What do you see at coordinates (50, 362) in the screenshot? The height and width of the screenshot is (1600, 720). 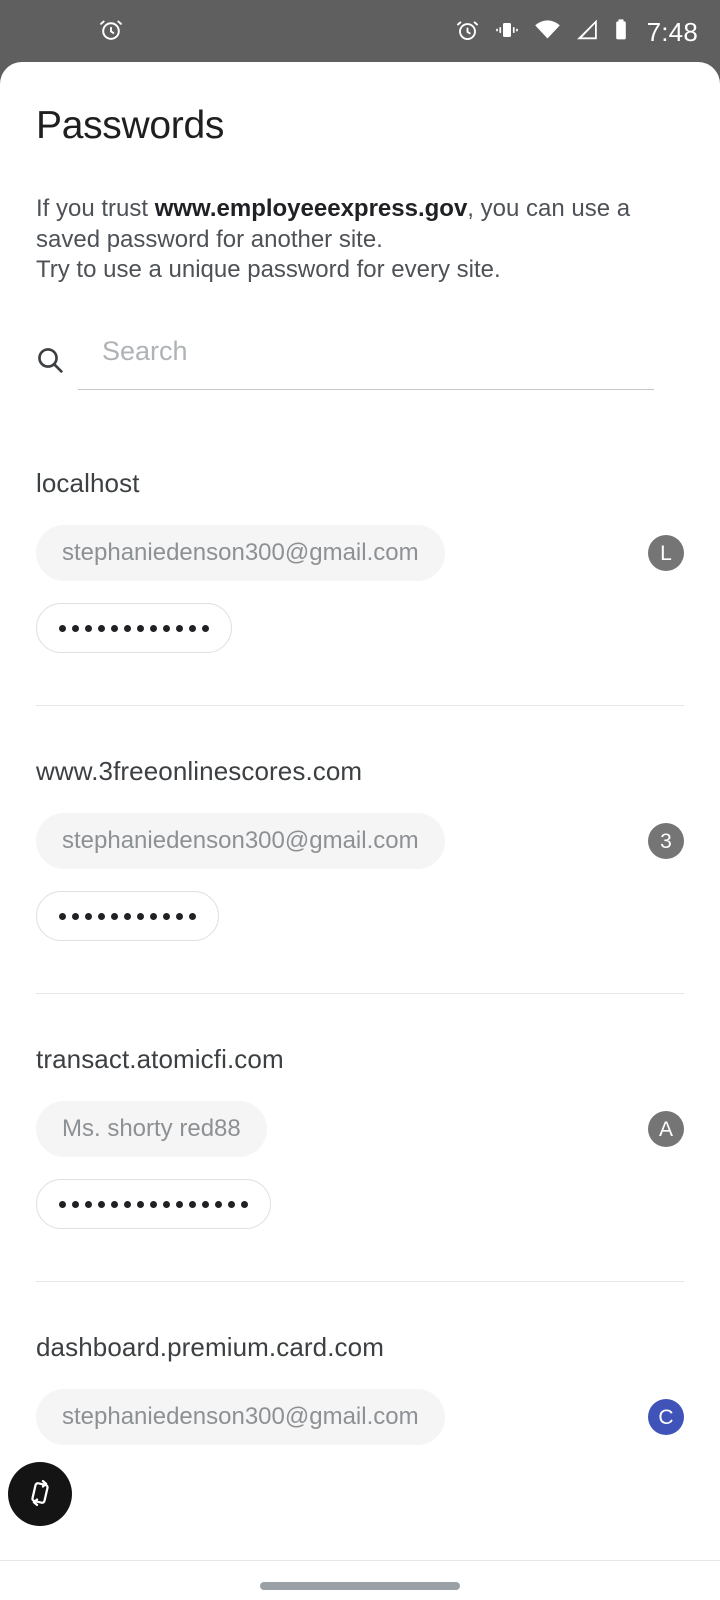 I see `search-icon` at bounding box center [50, 362].